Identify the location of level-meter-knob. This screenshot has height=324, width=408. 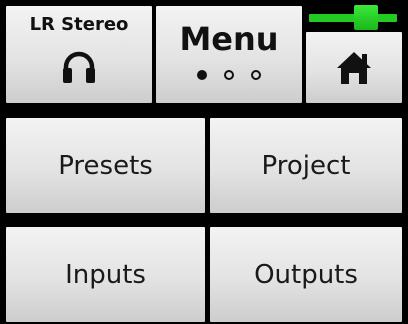
(365, 17).